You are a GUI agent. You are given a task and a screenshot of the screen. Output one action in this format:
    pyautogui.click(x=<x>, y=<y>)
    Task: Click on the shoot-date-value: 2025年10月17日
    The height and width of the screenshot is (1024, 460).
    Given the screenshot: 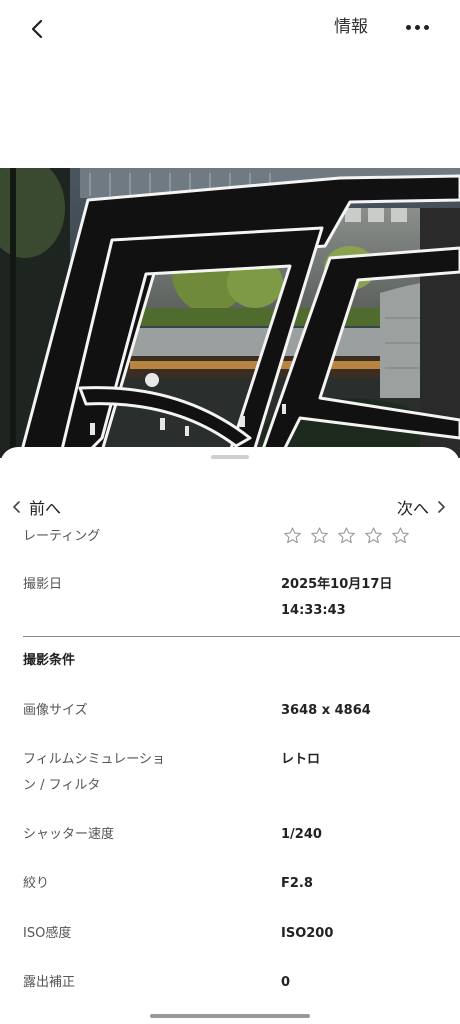 What is the action you would take?
    pyautogui.click(x=337, y=584)
    